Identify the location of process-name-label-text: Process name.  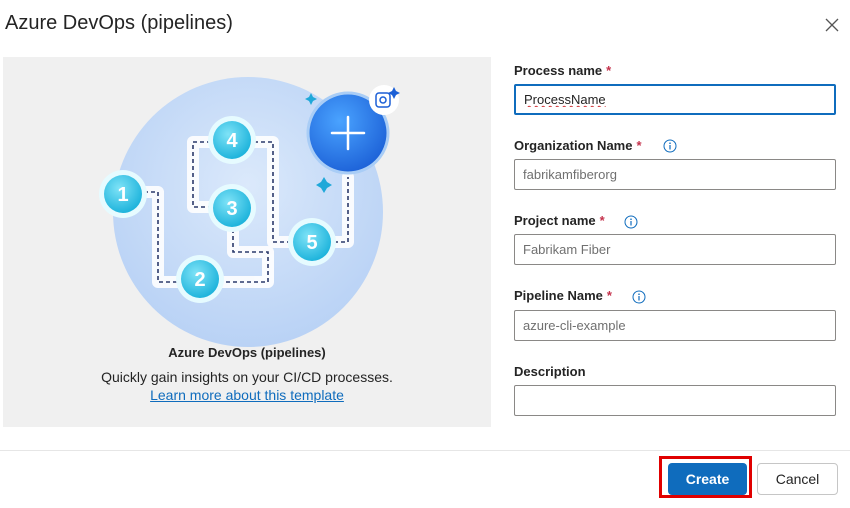
(558, 70).